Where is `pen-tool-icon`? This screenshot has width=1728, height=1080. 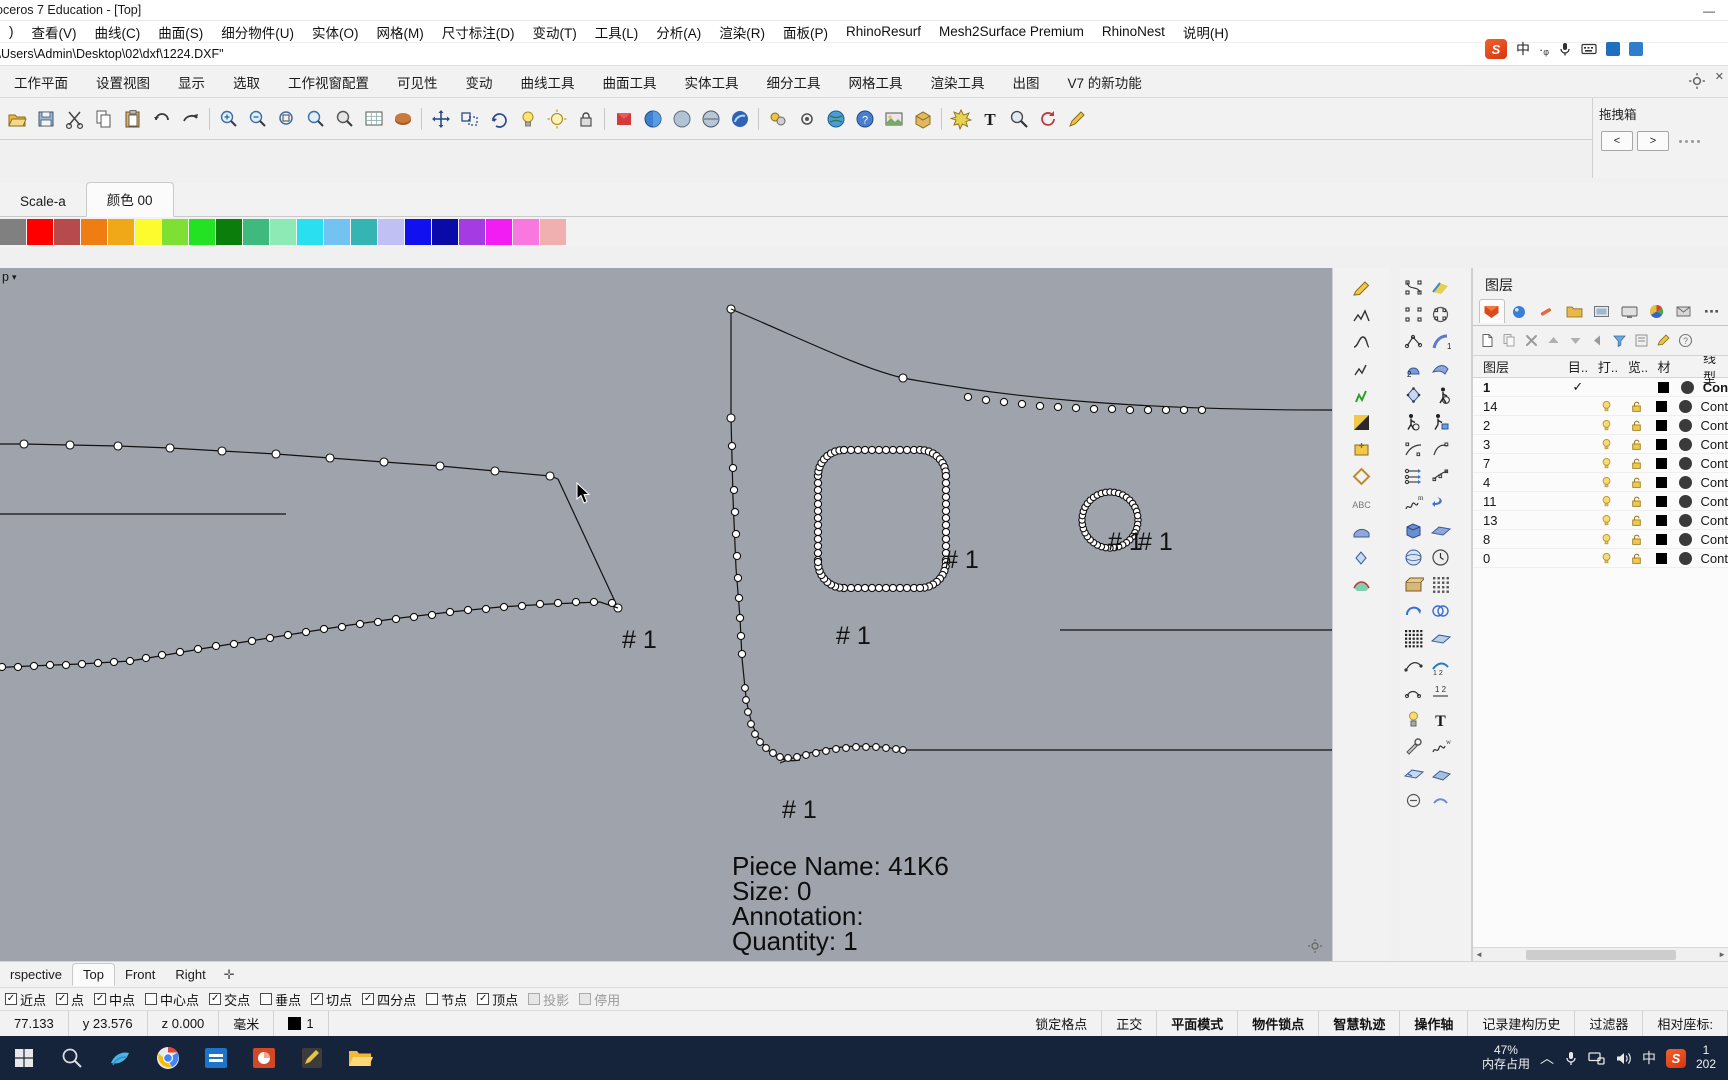 pen-tool-icon is located at coordinates (1076, 118).